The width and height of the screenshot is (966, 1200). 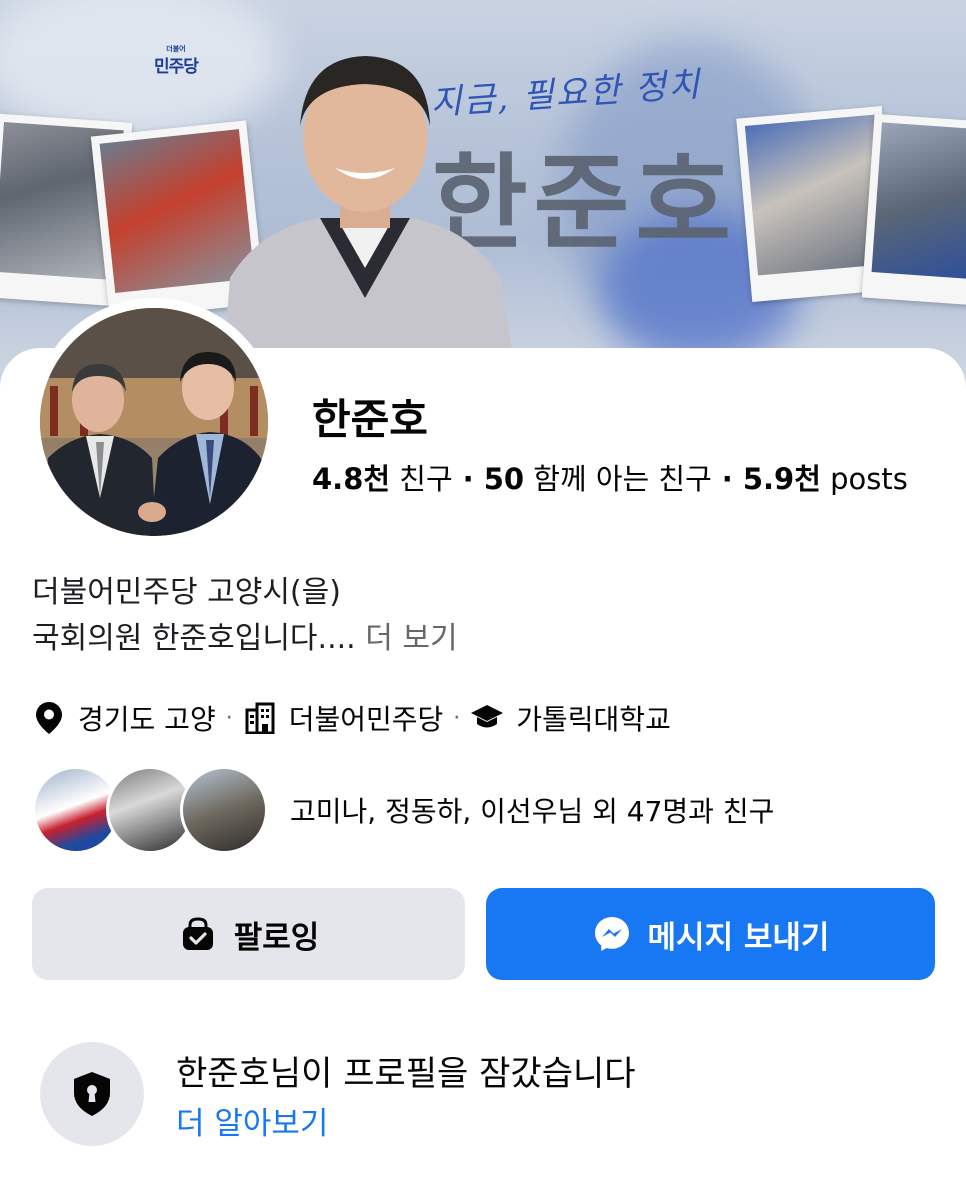 I want to click on bio-line-1: 더불어민주당 고양시(을), so click(x=186, y=592).